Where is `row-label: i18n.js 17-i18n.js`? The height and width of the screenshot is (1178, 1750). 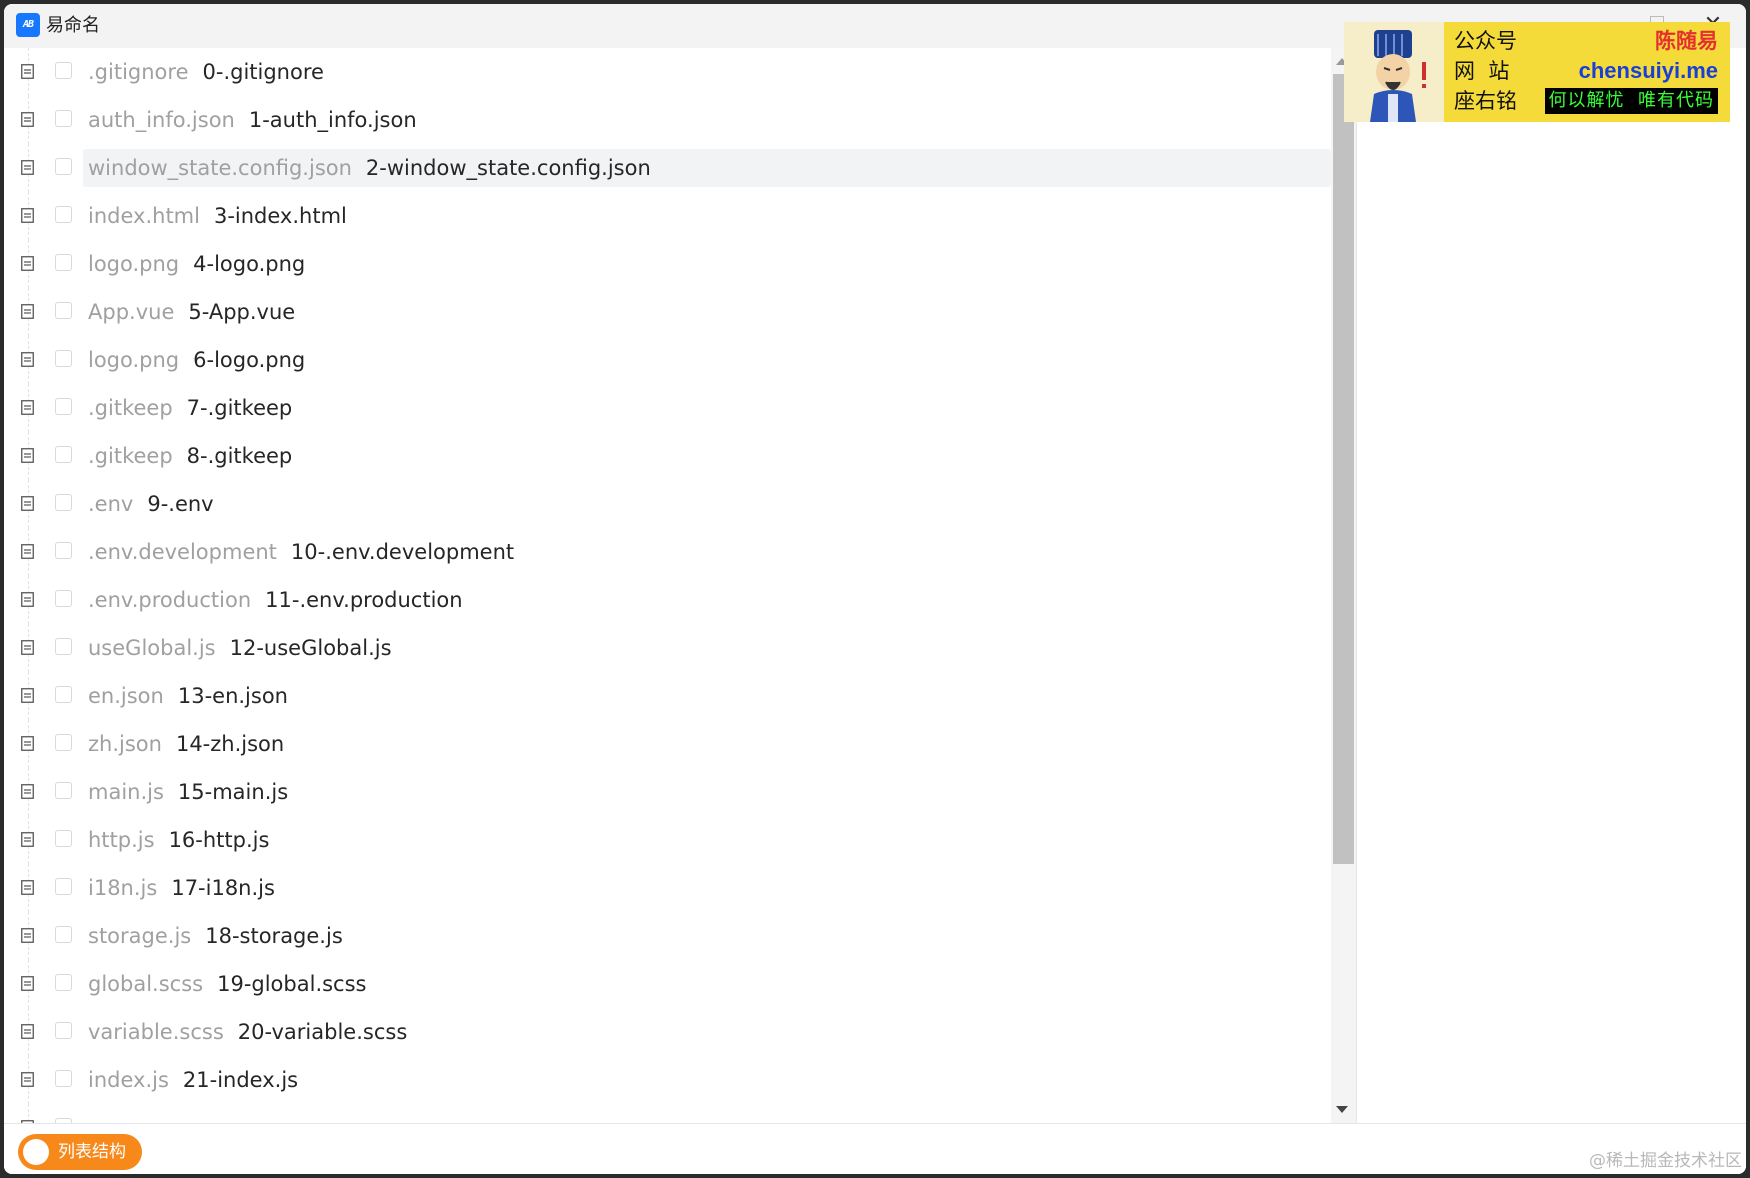
row-label: i18n.js 17-i18n.js is located at coordinates (181, 888).